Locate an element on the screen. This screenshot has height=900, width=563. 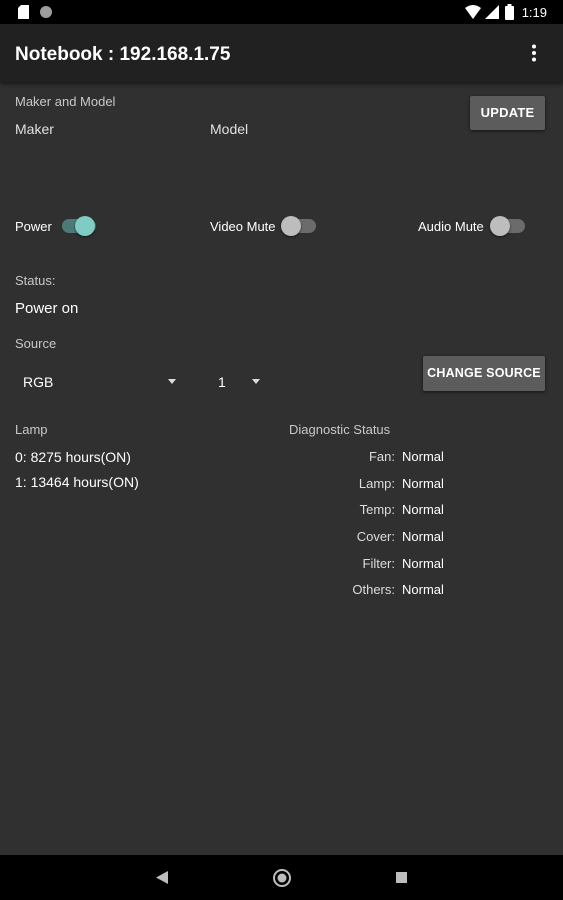
diag-fan-label: Fan: is located at coordinates (381, 456).